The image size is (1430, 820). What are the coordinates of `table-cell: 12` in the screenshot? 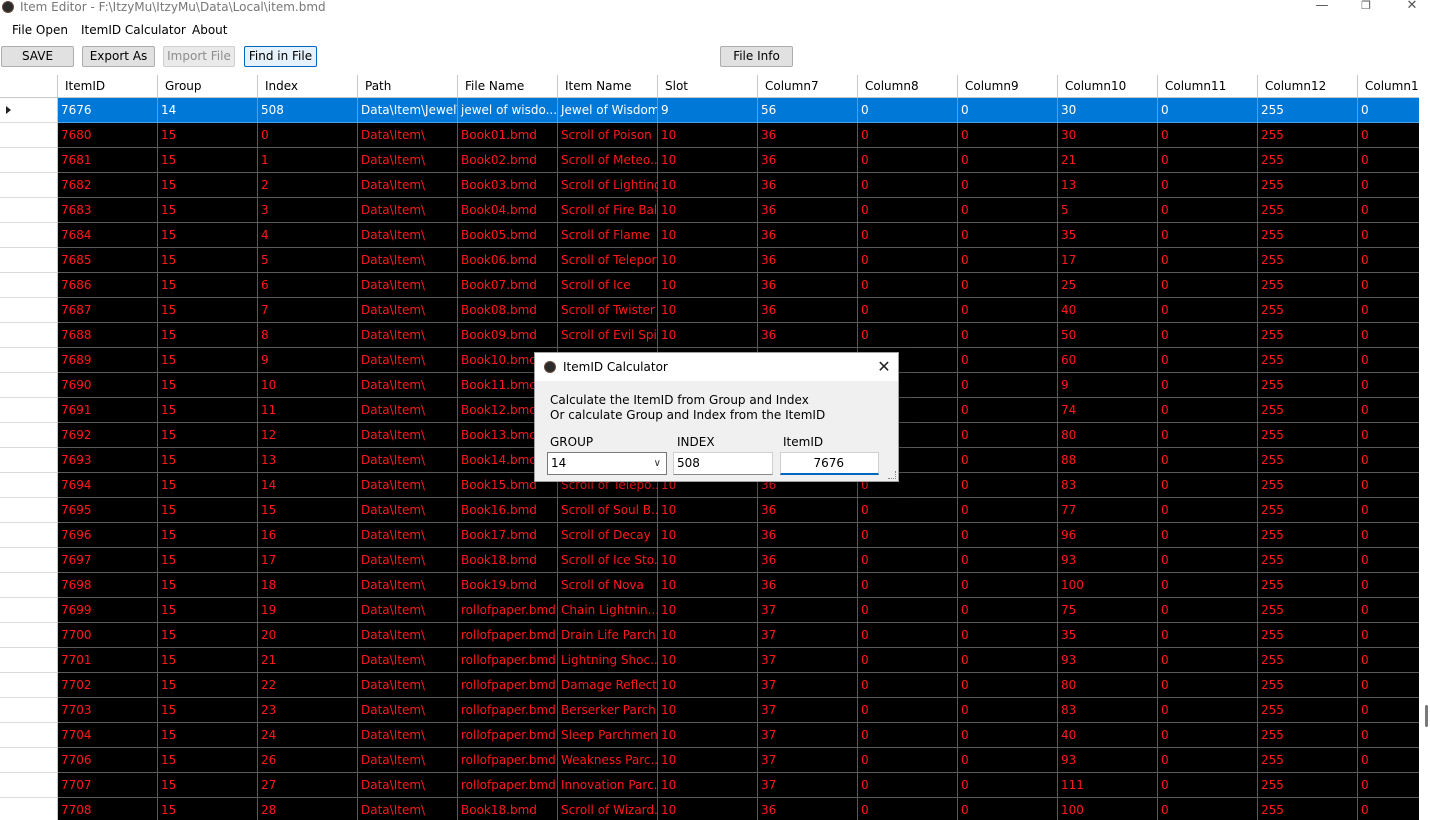 It's located at (308, 435).